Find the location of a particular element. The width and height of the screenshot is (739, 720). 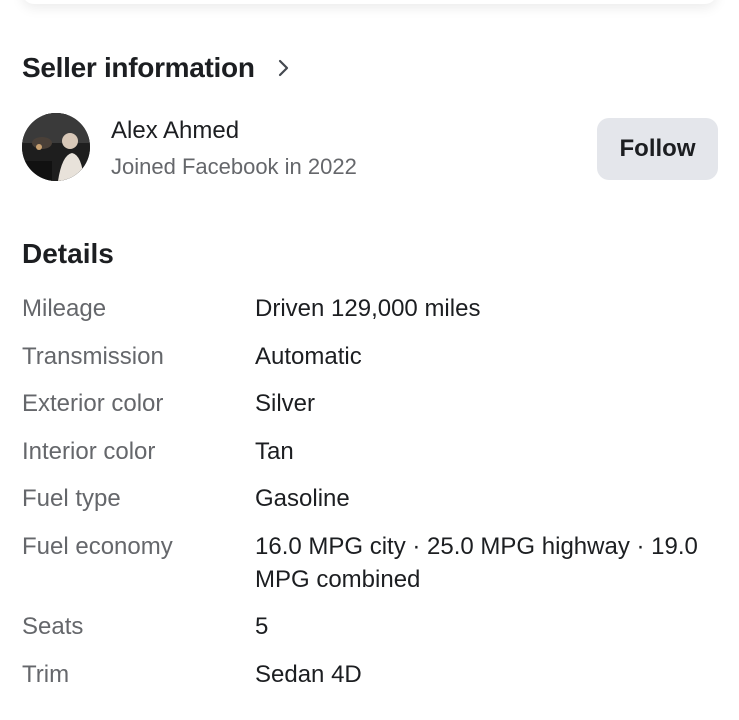

detail-label: Fuel economy is located at coordinates (97, 546).